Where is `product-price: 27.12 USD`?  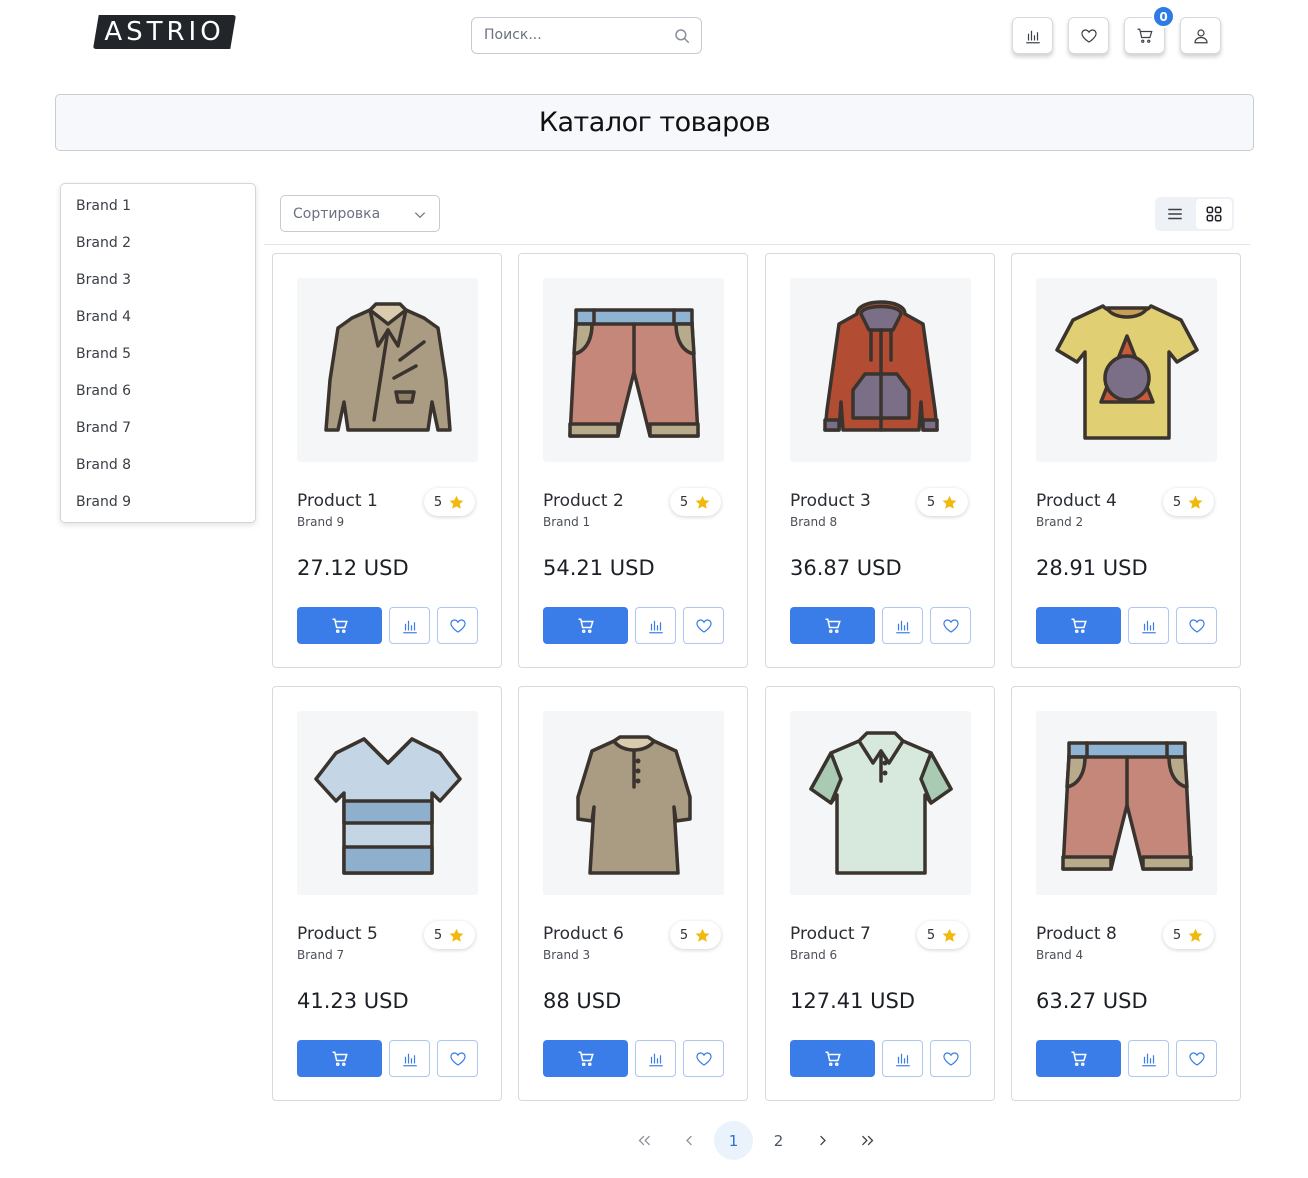 product-price: 27.12 USD is located at coordinates (353, 568).